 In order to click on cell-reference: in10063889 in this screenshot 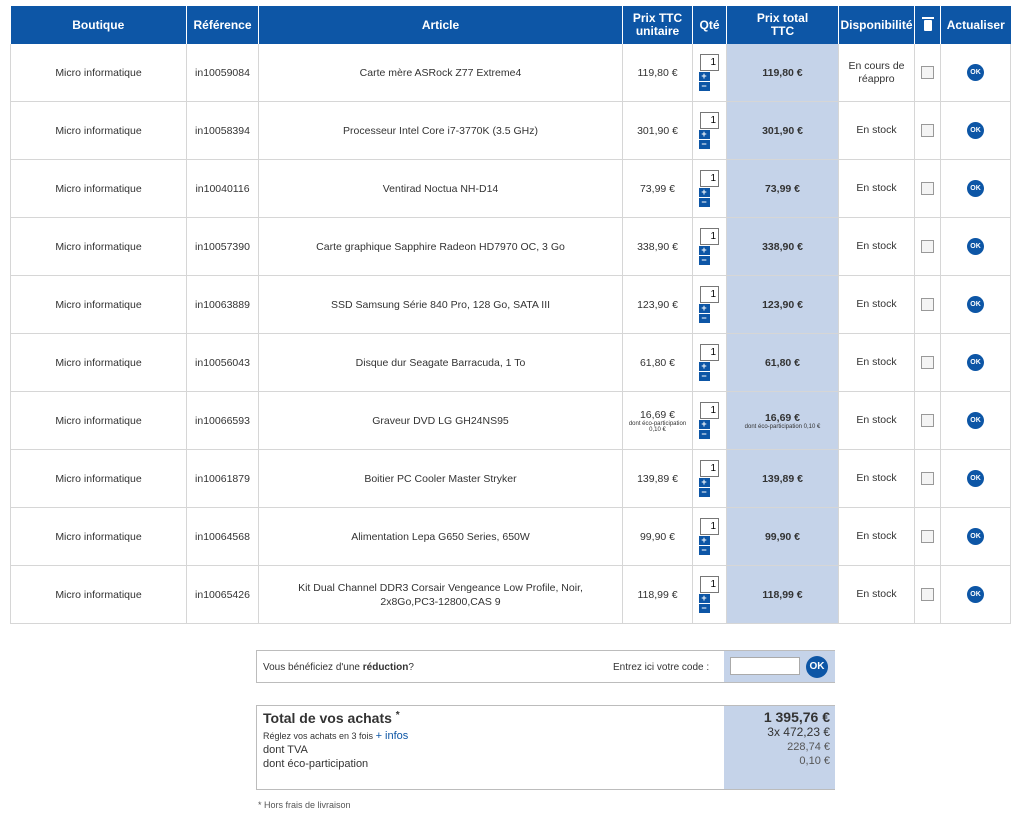, I will do `click(222, 304)`.